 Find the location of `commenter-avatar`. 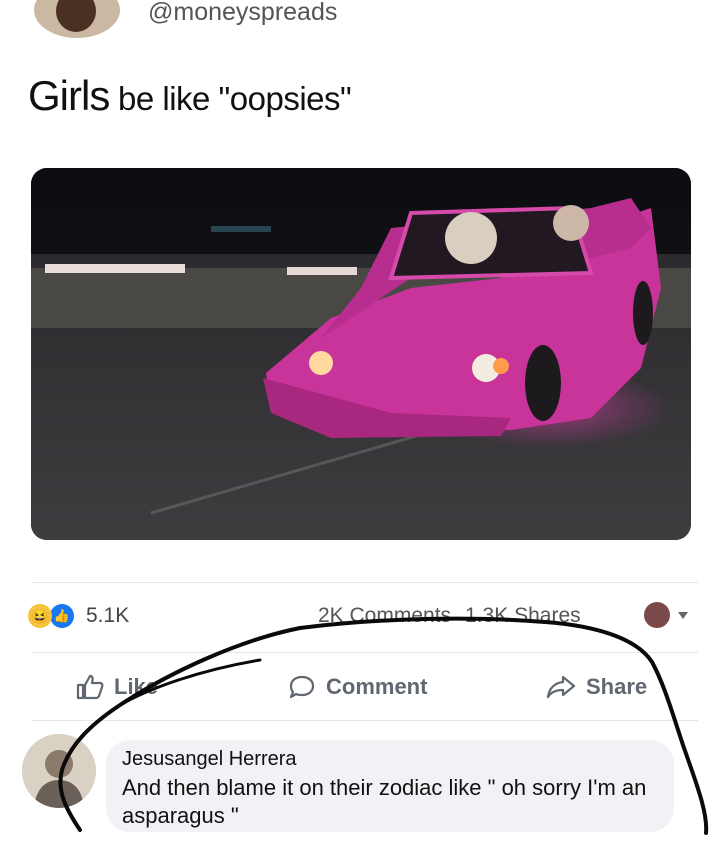

commenter-avatar is located at coordinates (59, 771).